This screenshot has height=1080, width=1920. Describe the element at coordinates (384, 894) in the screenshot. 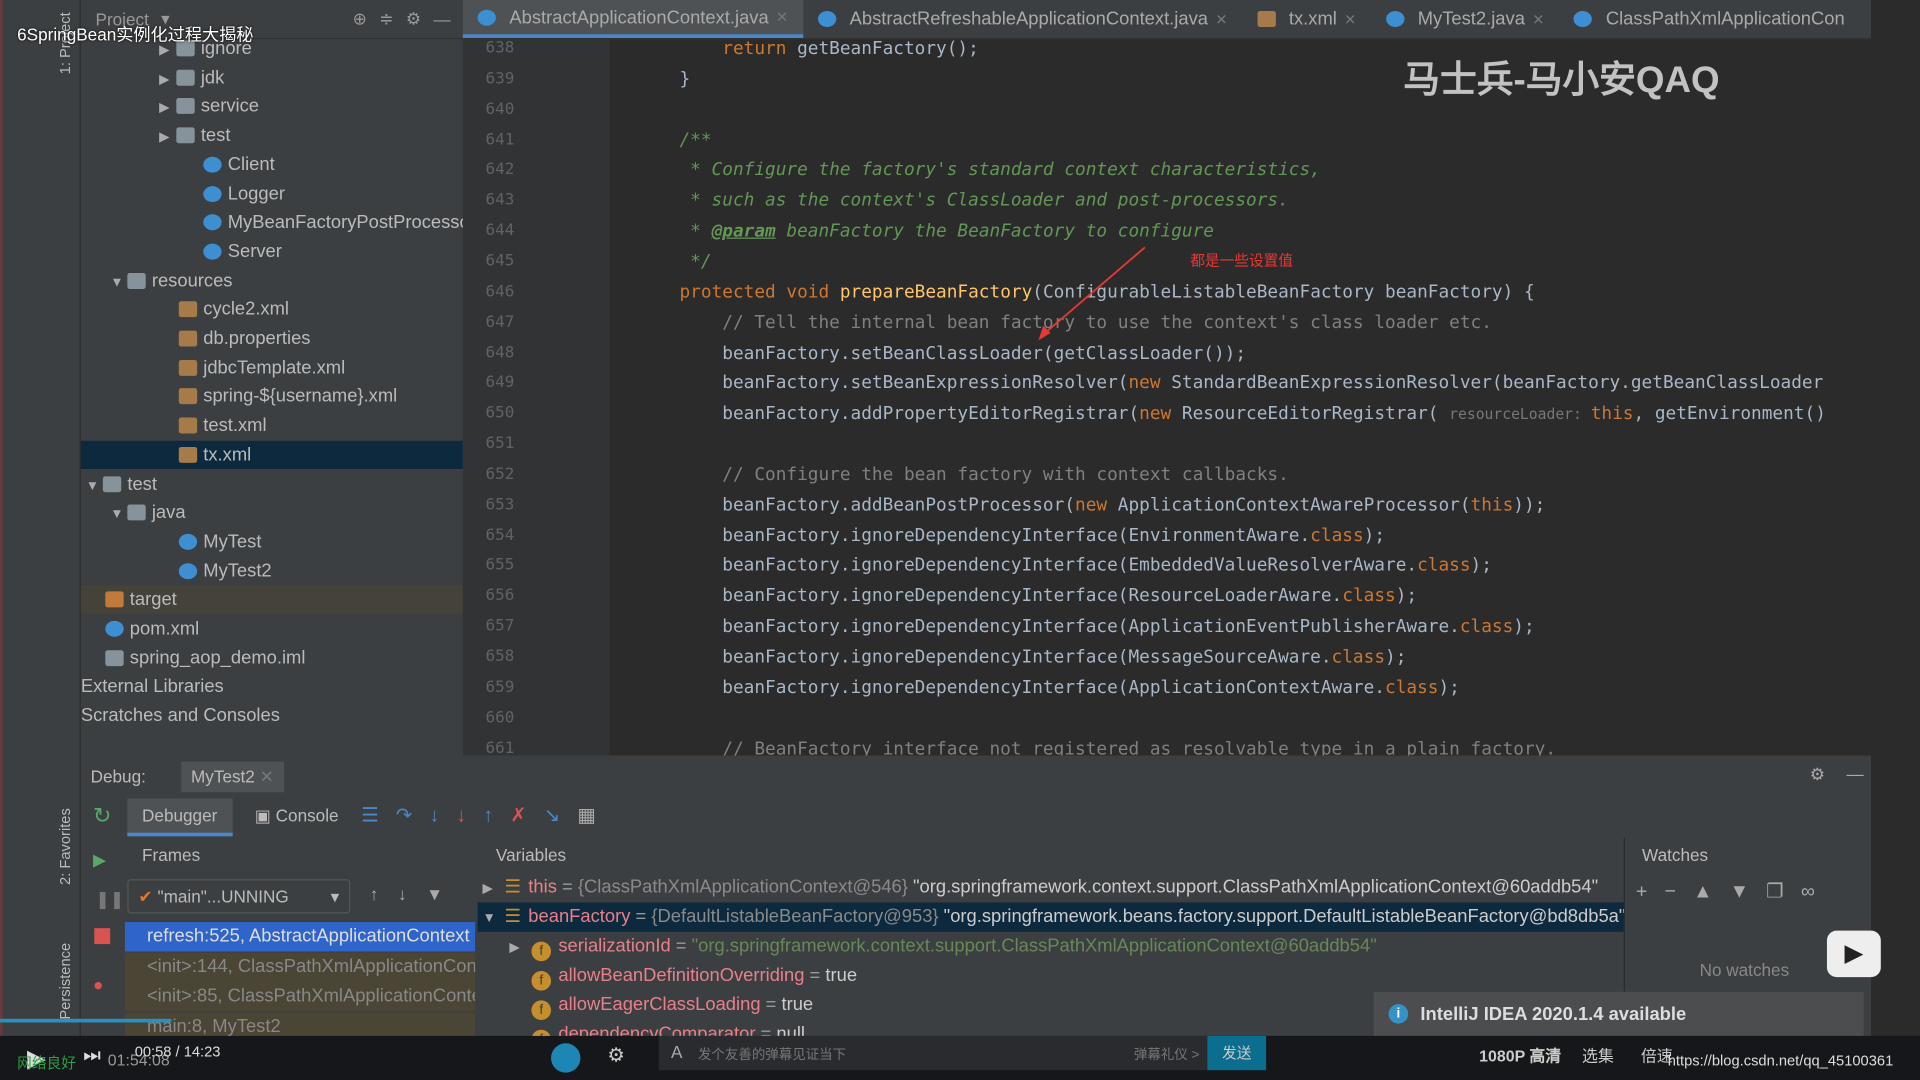

I see `arrow-up-icon: ↑` at that location.